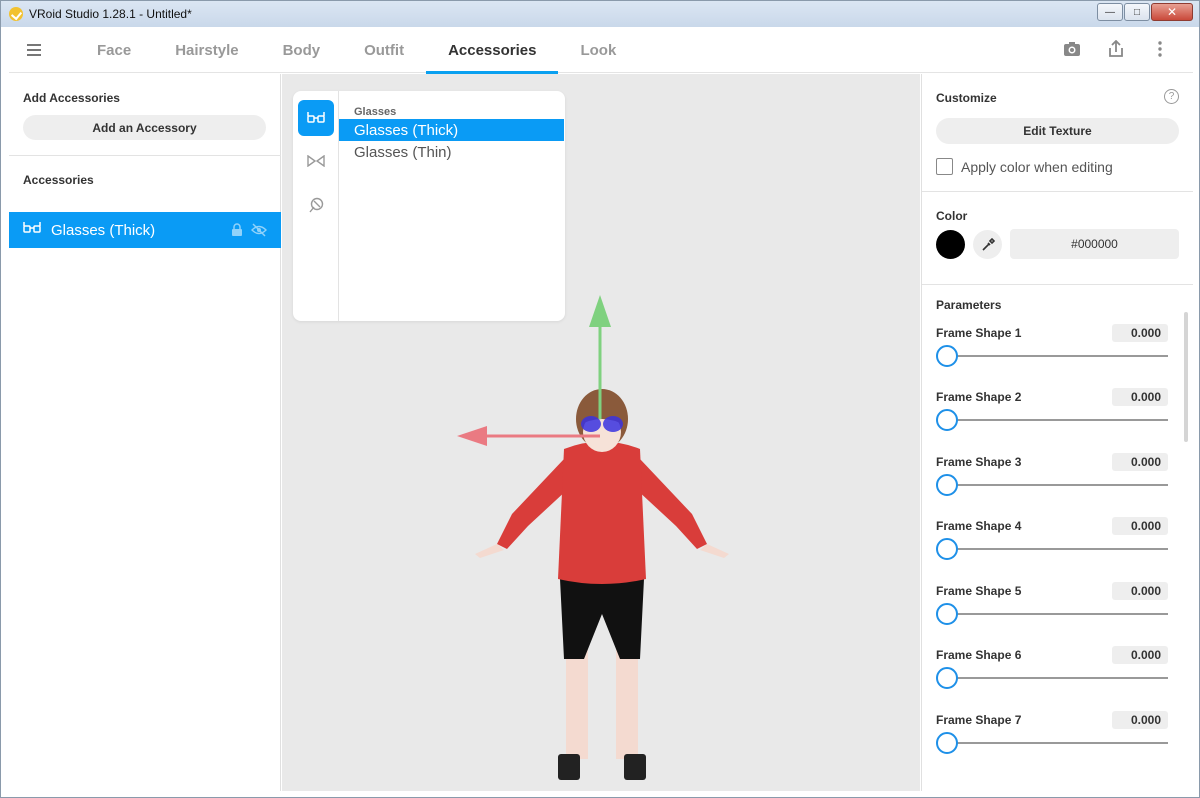 Image resolution: width=1200 pixels, height=798 pixels. I want to click on apply-color-row: Apply color when editing, so click(1024, 166).